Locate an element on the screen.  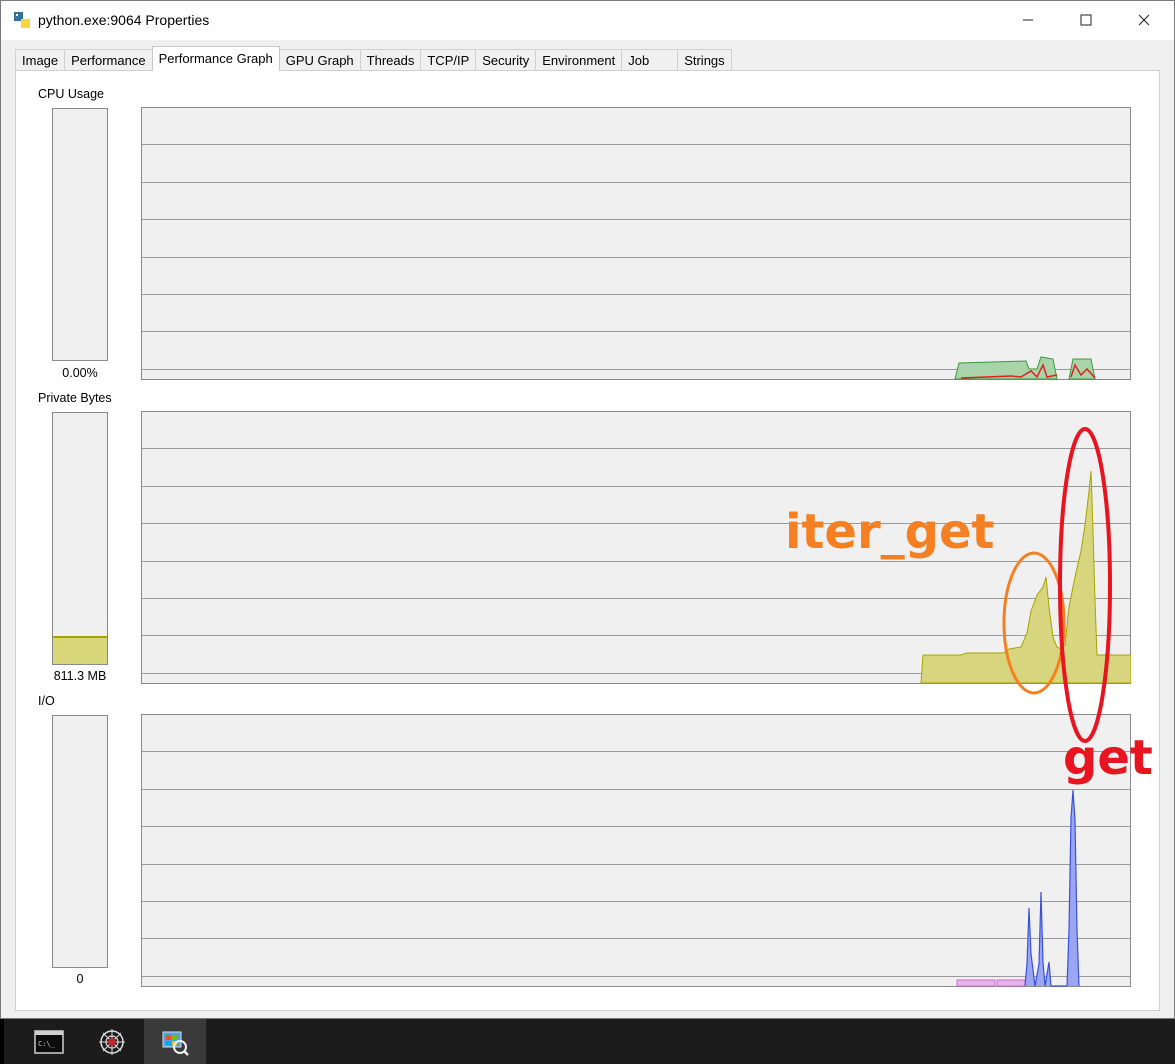
iter-get-annotation: iter_get is located at coordinates (890, 532).